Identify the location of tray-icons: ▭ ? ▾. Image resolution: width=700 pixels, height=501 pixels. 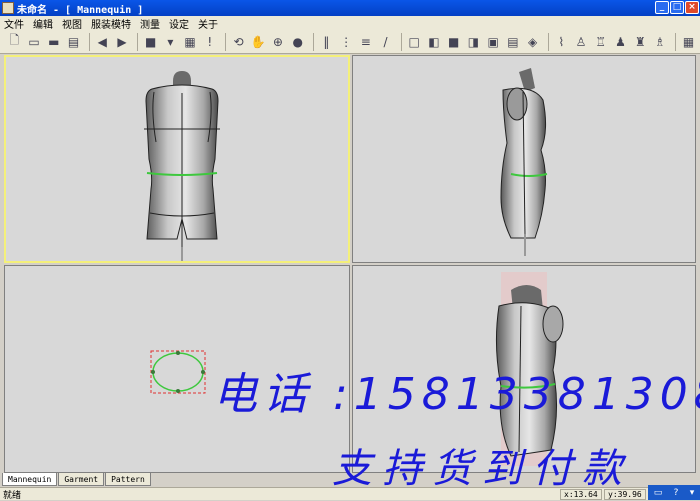
(674, 492).